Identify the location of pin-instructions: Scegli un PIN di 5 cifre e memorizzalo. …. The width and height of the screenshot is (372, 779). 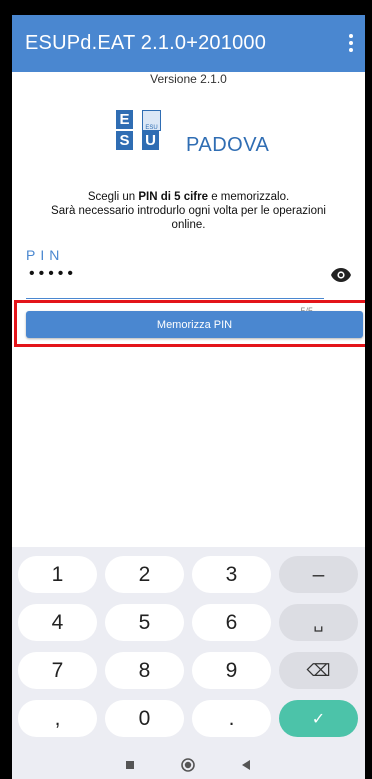
(188, 211).